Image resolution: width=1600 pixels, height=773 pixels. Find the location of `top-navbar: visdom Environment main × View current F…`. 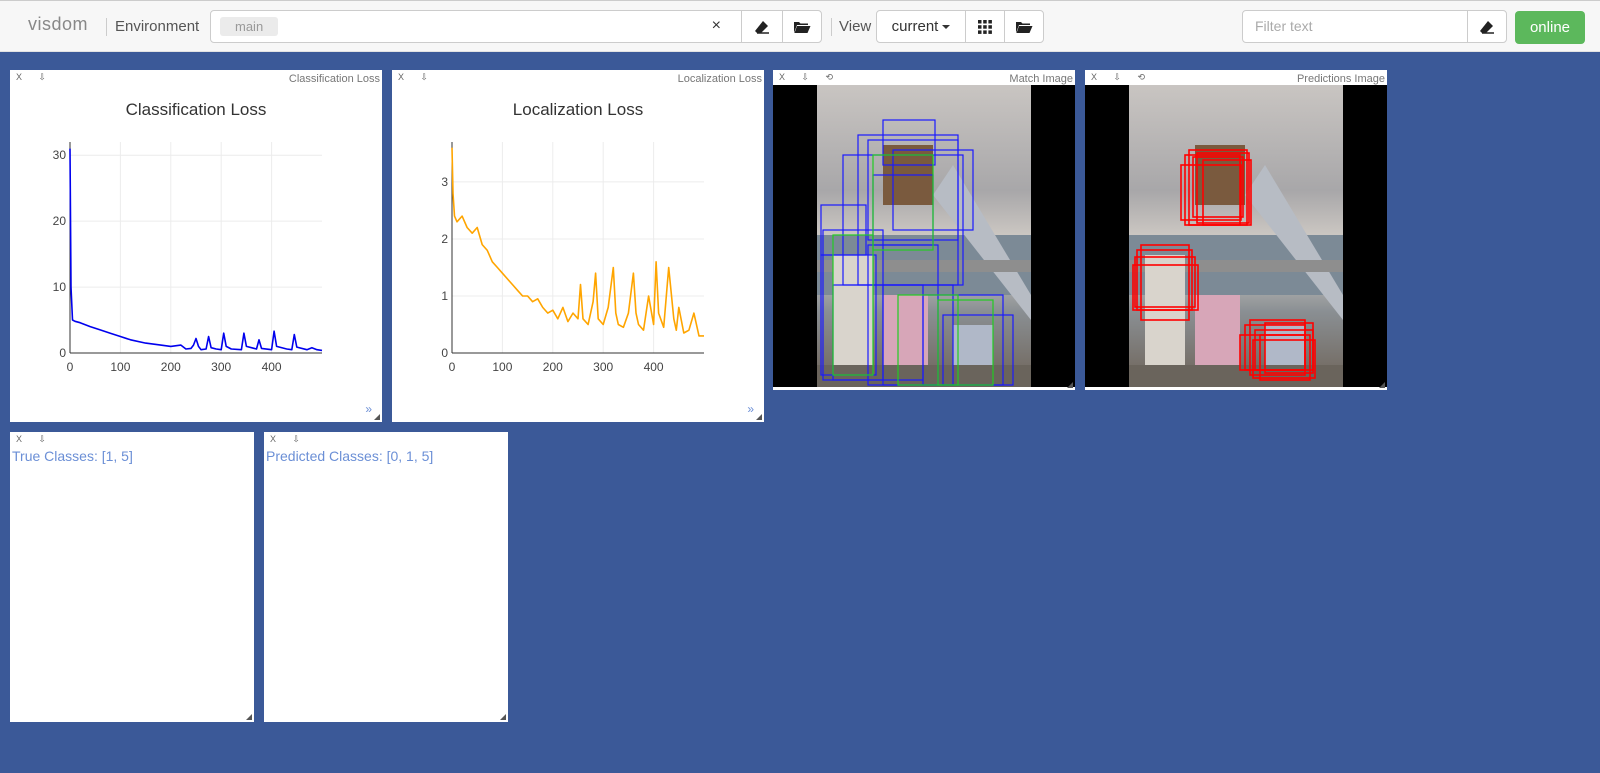

top-navbar: visdom Environment main × View current F… is located at coordinates (800, 26).